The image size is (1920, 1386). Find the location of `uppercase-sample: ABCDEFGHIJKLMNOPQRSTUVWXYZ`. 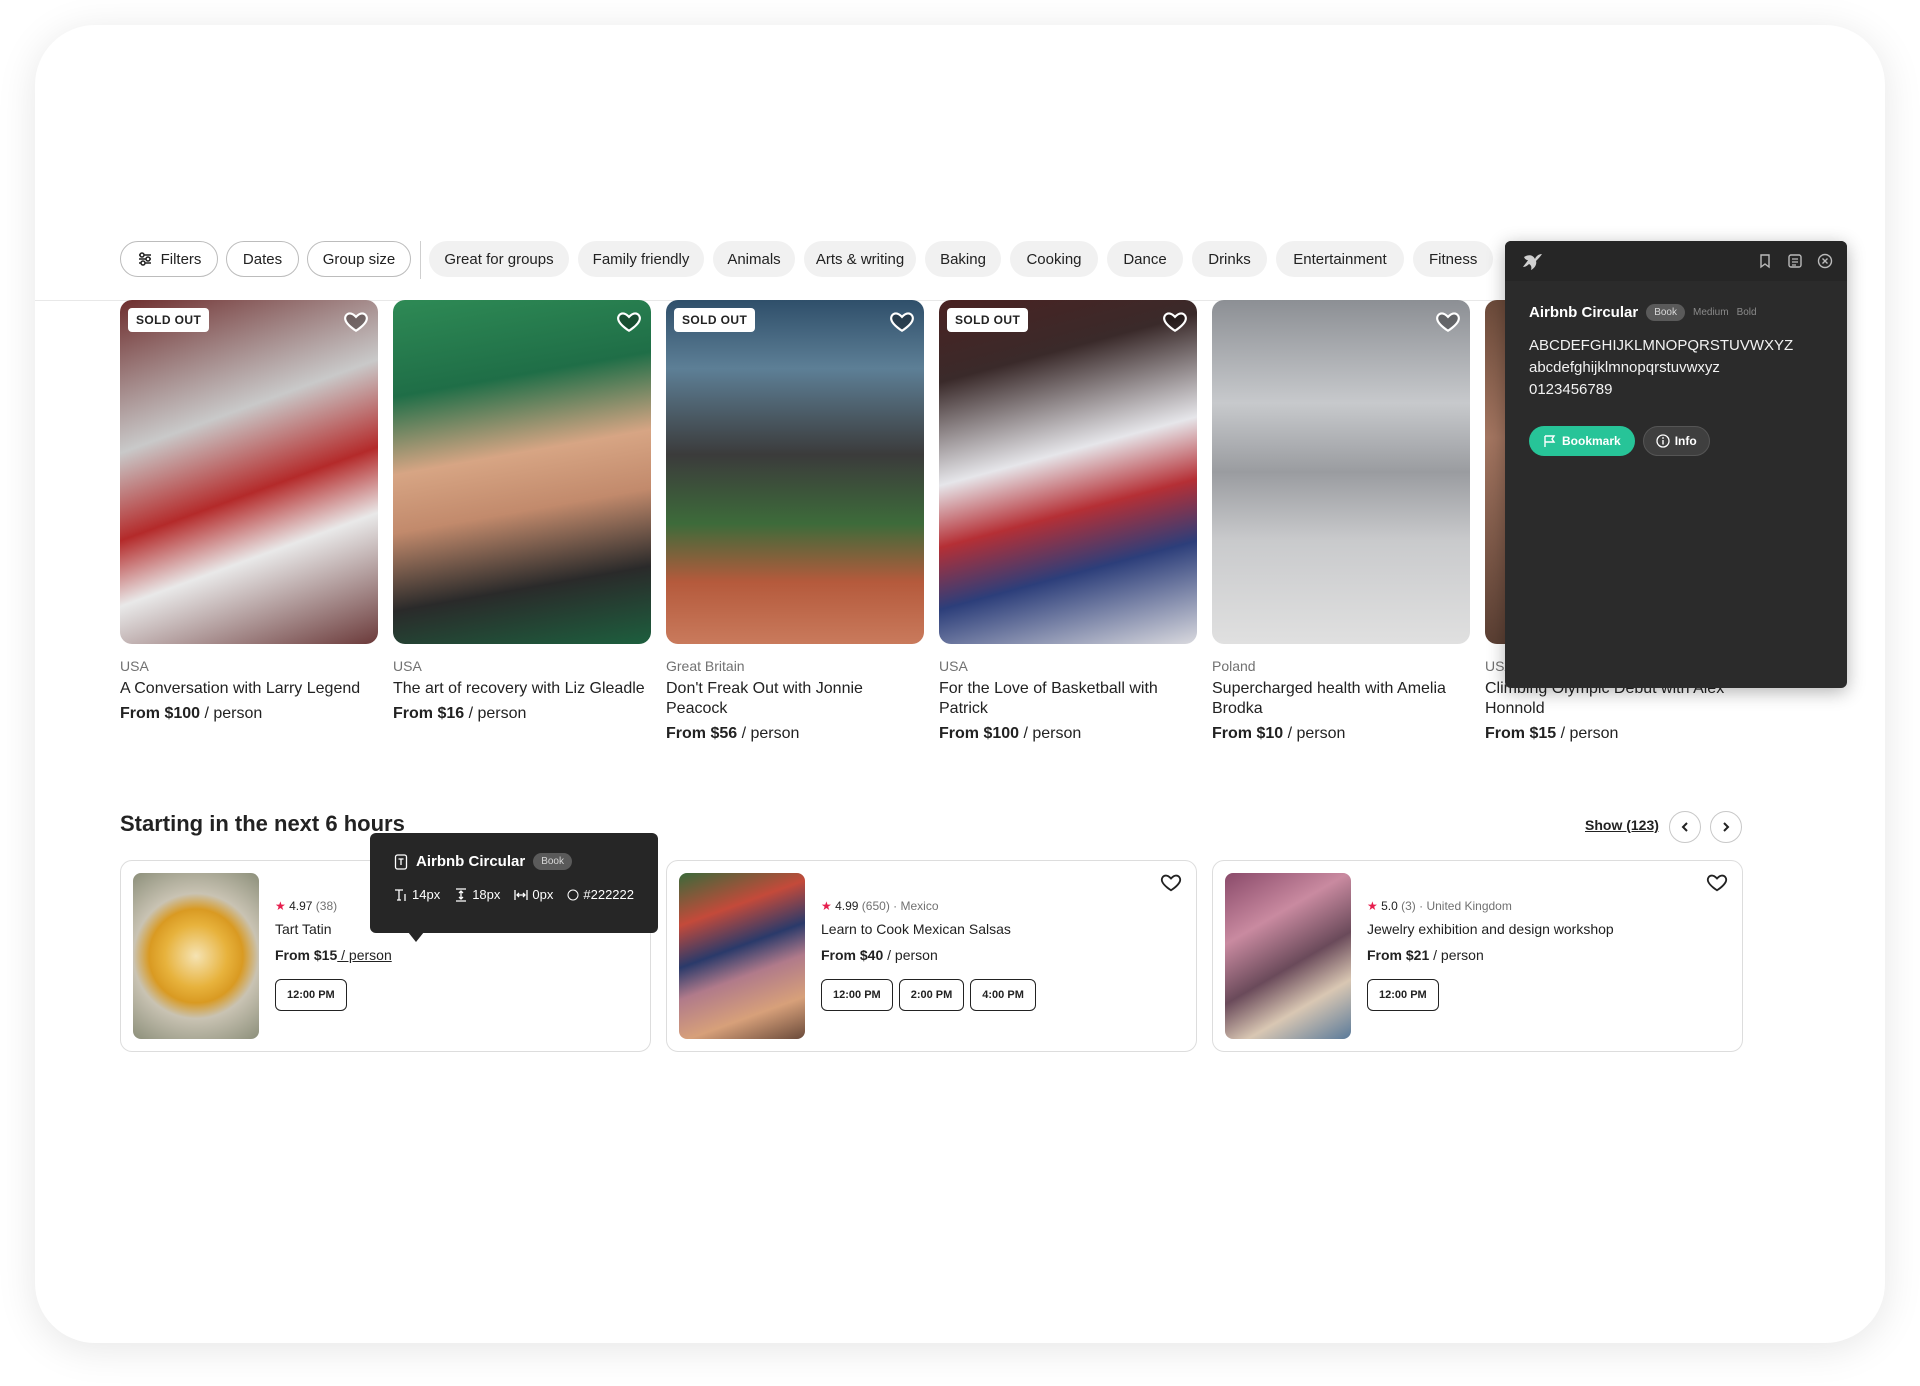

uppercase-sample: ABCDEFGHIJKLMNOPQRSTUVWXYZ is located at coordinates (1661, 345).